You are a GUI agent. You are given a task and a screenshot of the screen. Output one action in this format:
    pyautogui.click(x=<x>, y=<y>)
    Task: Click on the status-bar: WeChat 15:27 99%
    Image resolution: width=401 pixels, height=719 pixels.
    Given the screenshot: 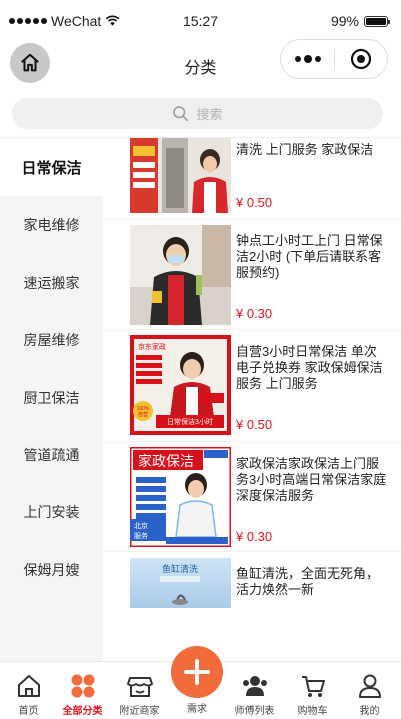 What is the action you would take?
    pyautogui.click(x=200, y=17)
    